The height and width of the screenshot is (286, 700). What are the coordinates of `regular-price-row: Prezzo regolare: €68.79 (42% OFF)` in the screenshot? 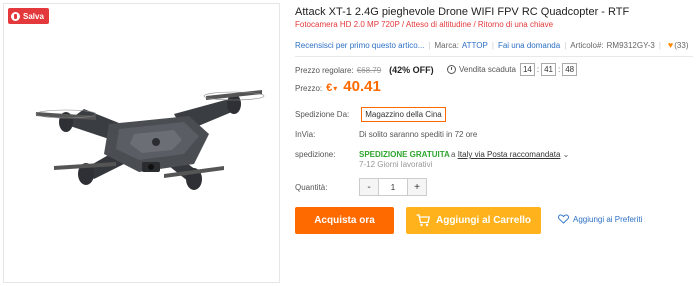 It's located at (364, 70).